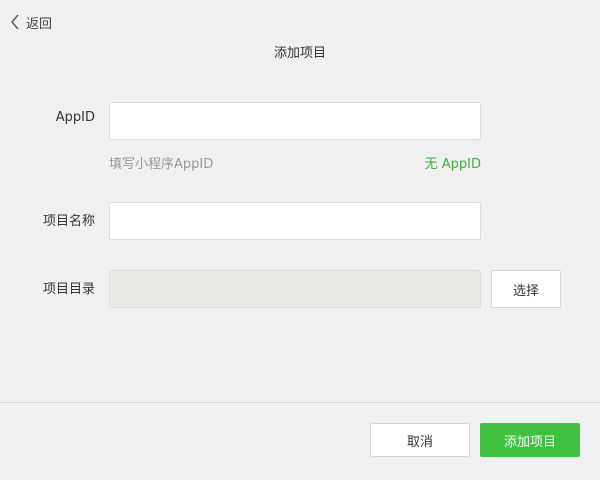 This screenshot has width=600, height=480. What do you see at coordinates (39, 24) in the screenshot?
I see `back-label: 返回` at bounding box center [39, 24].